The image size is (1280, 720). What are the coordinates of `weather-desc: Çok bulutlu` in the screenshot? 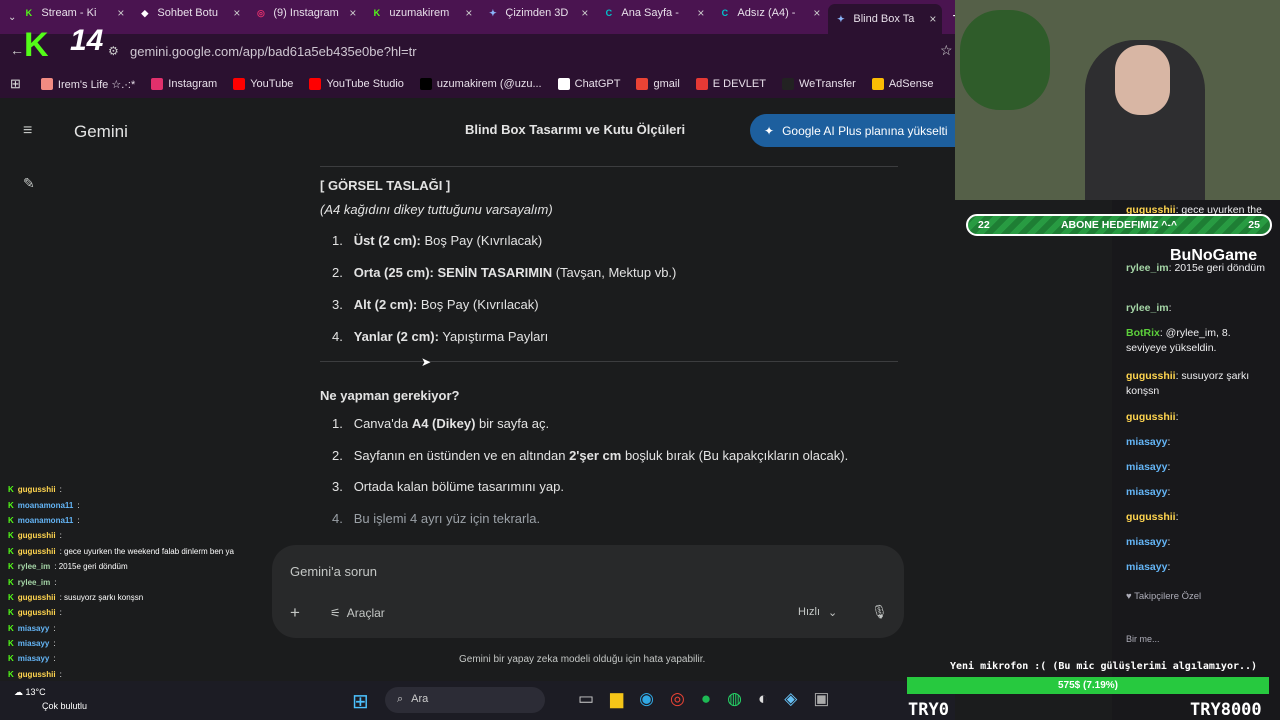 It's located at (65, 706).